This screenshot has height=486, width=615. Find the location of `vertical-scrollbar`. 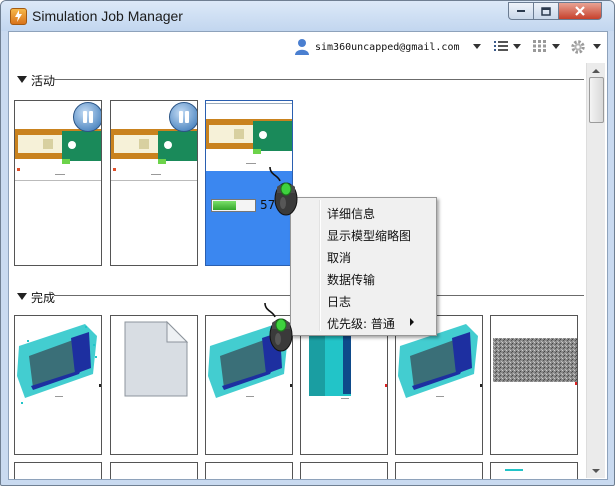

vertical-scrollbar is located at coordinates (595, 270).